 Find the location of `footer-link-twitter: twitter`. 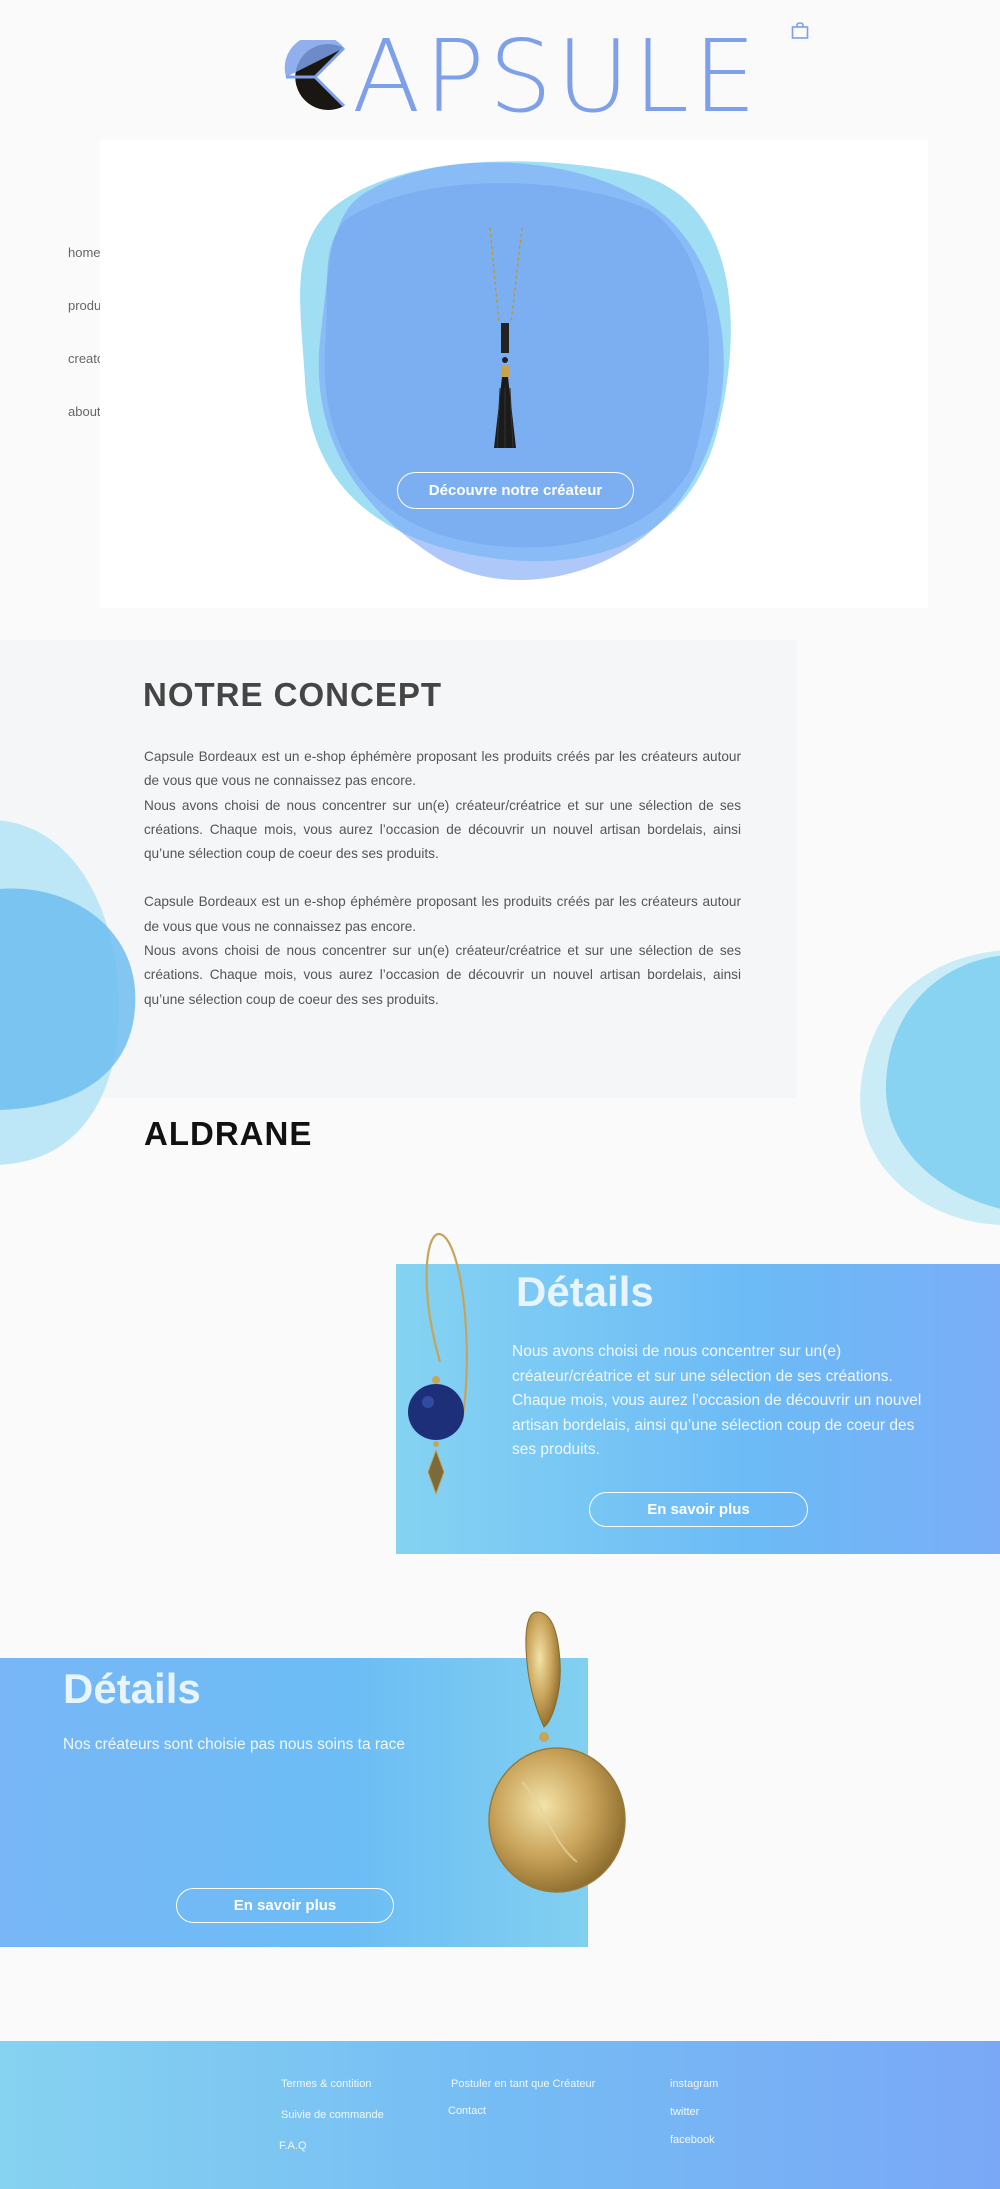

footer-link-twitter: twitter is located at coordinates (684, 2112).